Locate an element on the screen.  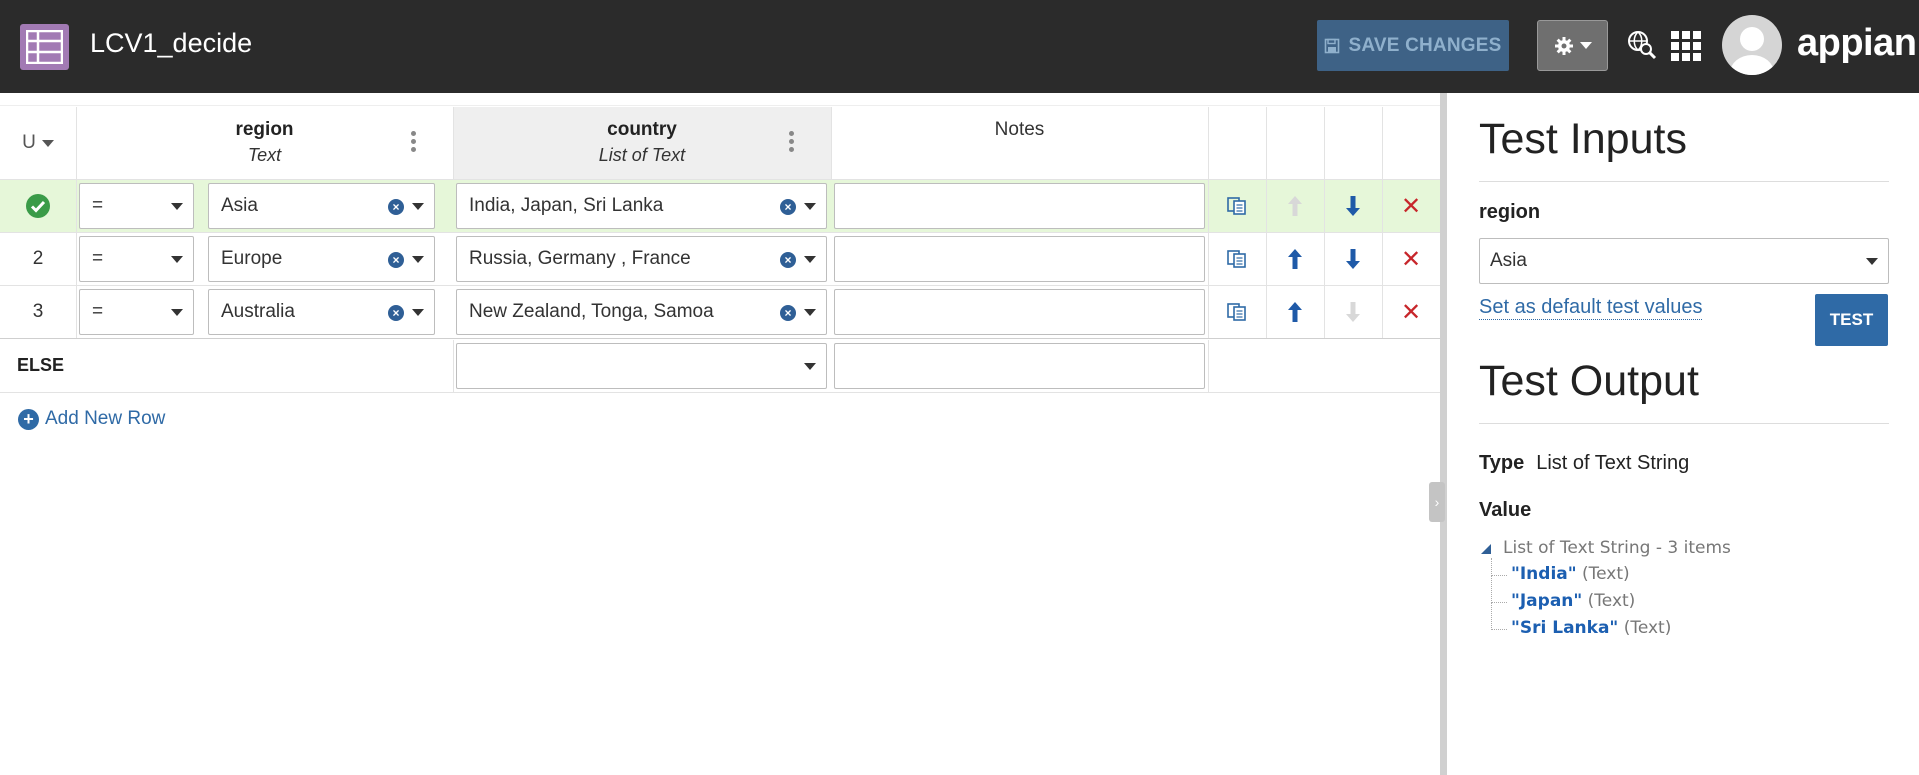
tree-item: "India" (Text) is located at coordinates (1570, 574).